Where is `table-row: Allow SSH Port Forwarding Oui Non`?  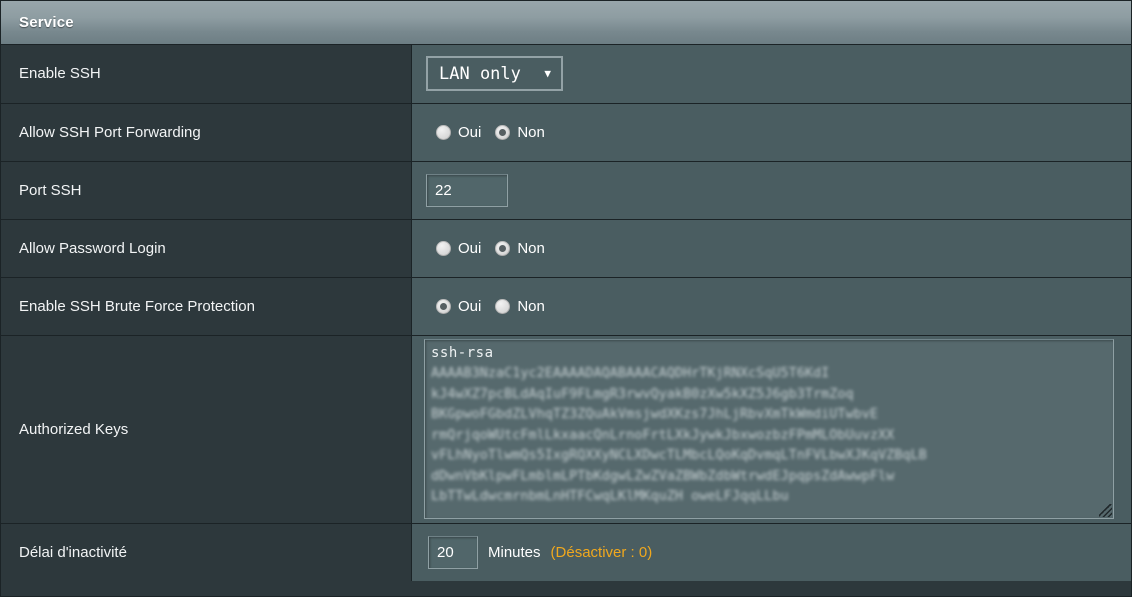 table-row: Allow SSH Port Forwarding Oui Non is located at coordinates (566, 132).